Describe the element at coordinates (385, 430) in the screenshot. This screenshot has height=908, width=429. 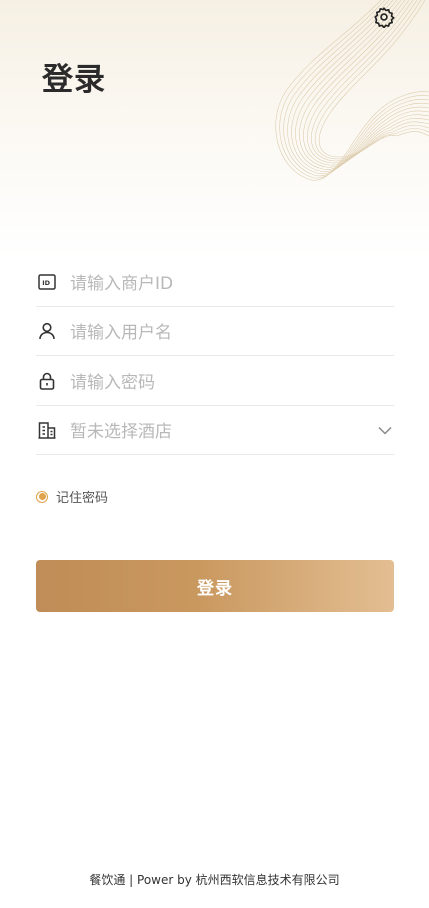
I see `chevron-down-icon` at that location.